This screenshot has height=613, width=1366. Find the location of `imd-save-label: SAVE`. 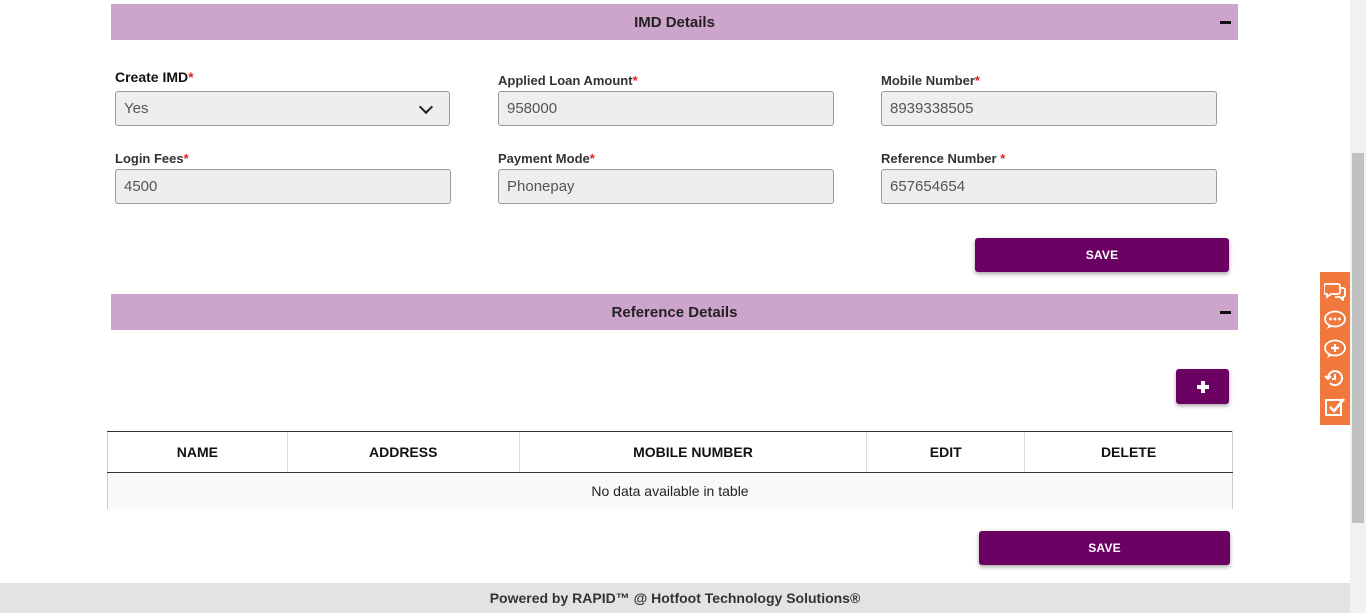

imd-save-label: SAVE is located at coordinates (1102, 255).